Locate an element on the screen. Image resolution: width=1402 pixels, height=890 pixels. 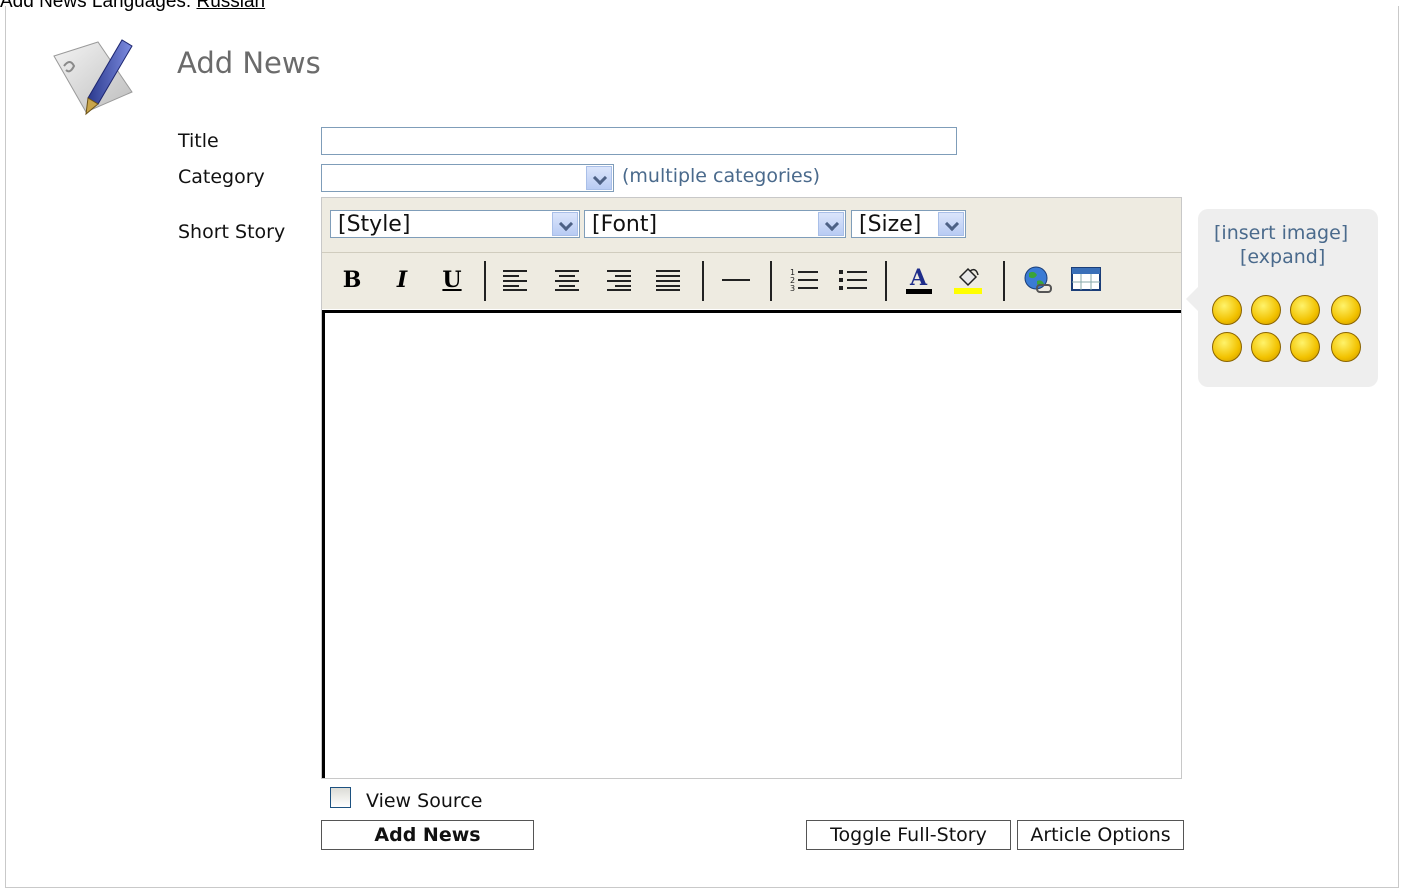
insert-table-button is located at coordinates (1086, 280).